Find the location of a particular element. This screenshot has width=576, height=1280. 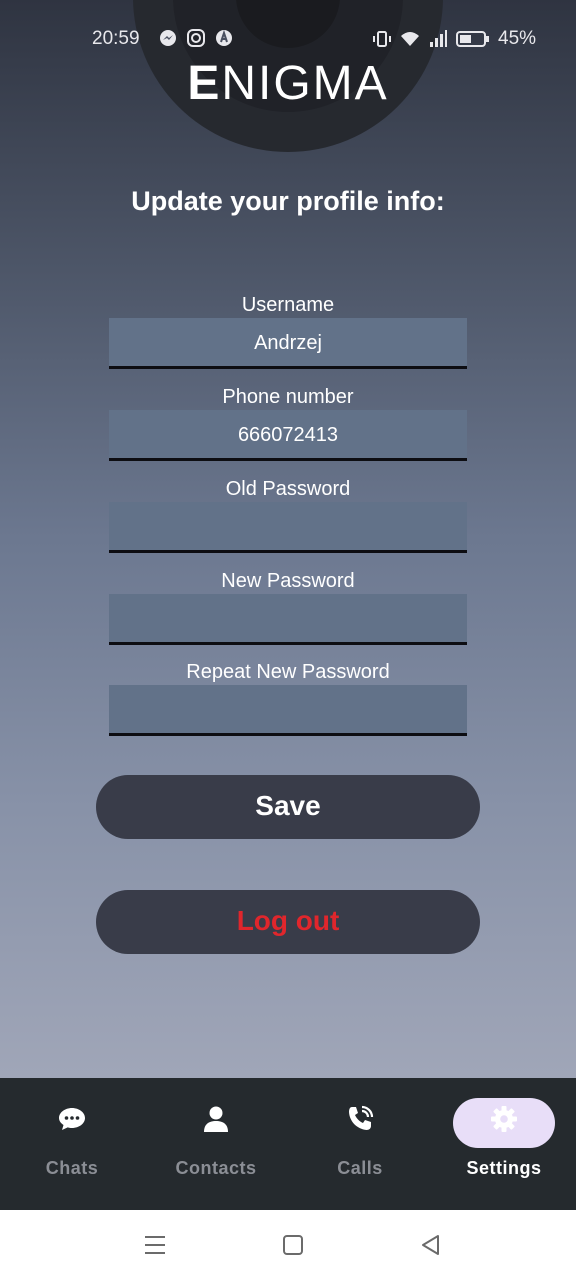

battery-percent: 45% is located at coordinates (517, 38).